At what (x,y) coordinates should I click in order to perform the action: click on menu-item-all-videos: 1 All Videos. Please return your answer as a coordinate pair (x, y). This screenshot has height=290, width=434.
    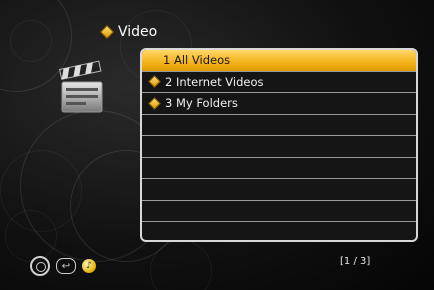
    Looking at the image, I should click on (279, 61).